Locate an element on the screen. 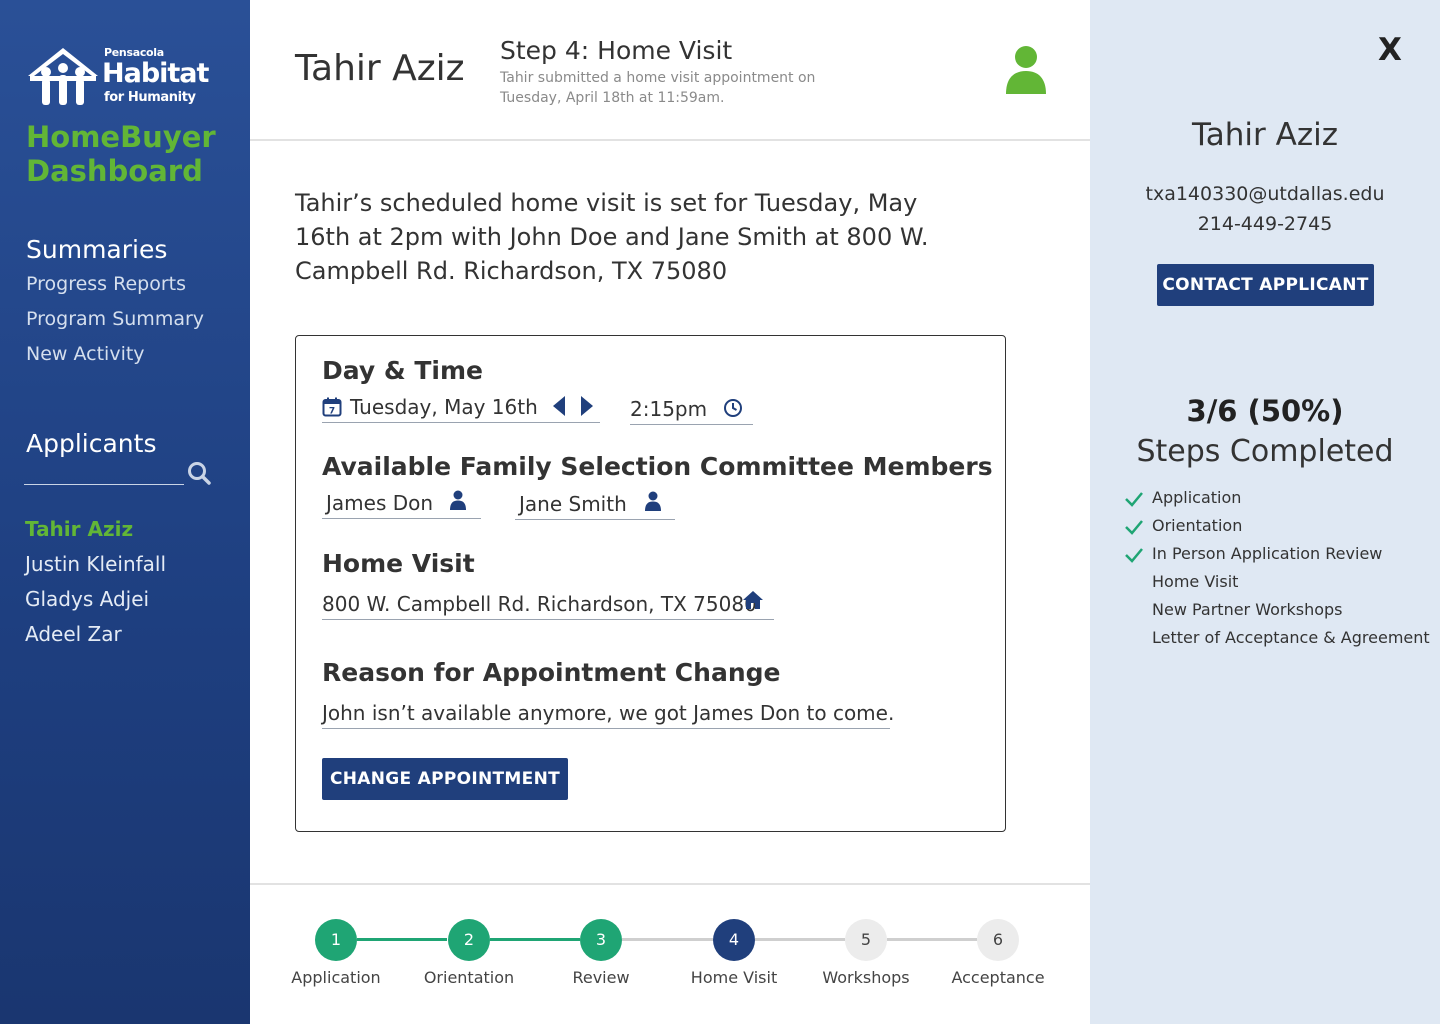 Image resolution: width=1440 pixels, height=1024 pixels. time-field: 2:15pm is located at coordinates (691, 410).